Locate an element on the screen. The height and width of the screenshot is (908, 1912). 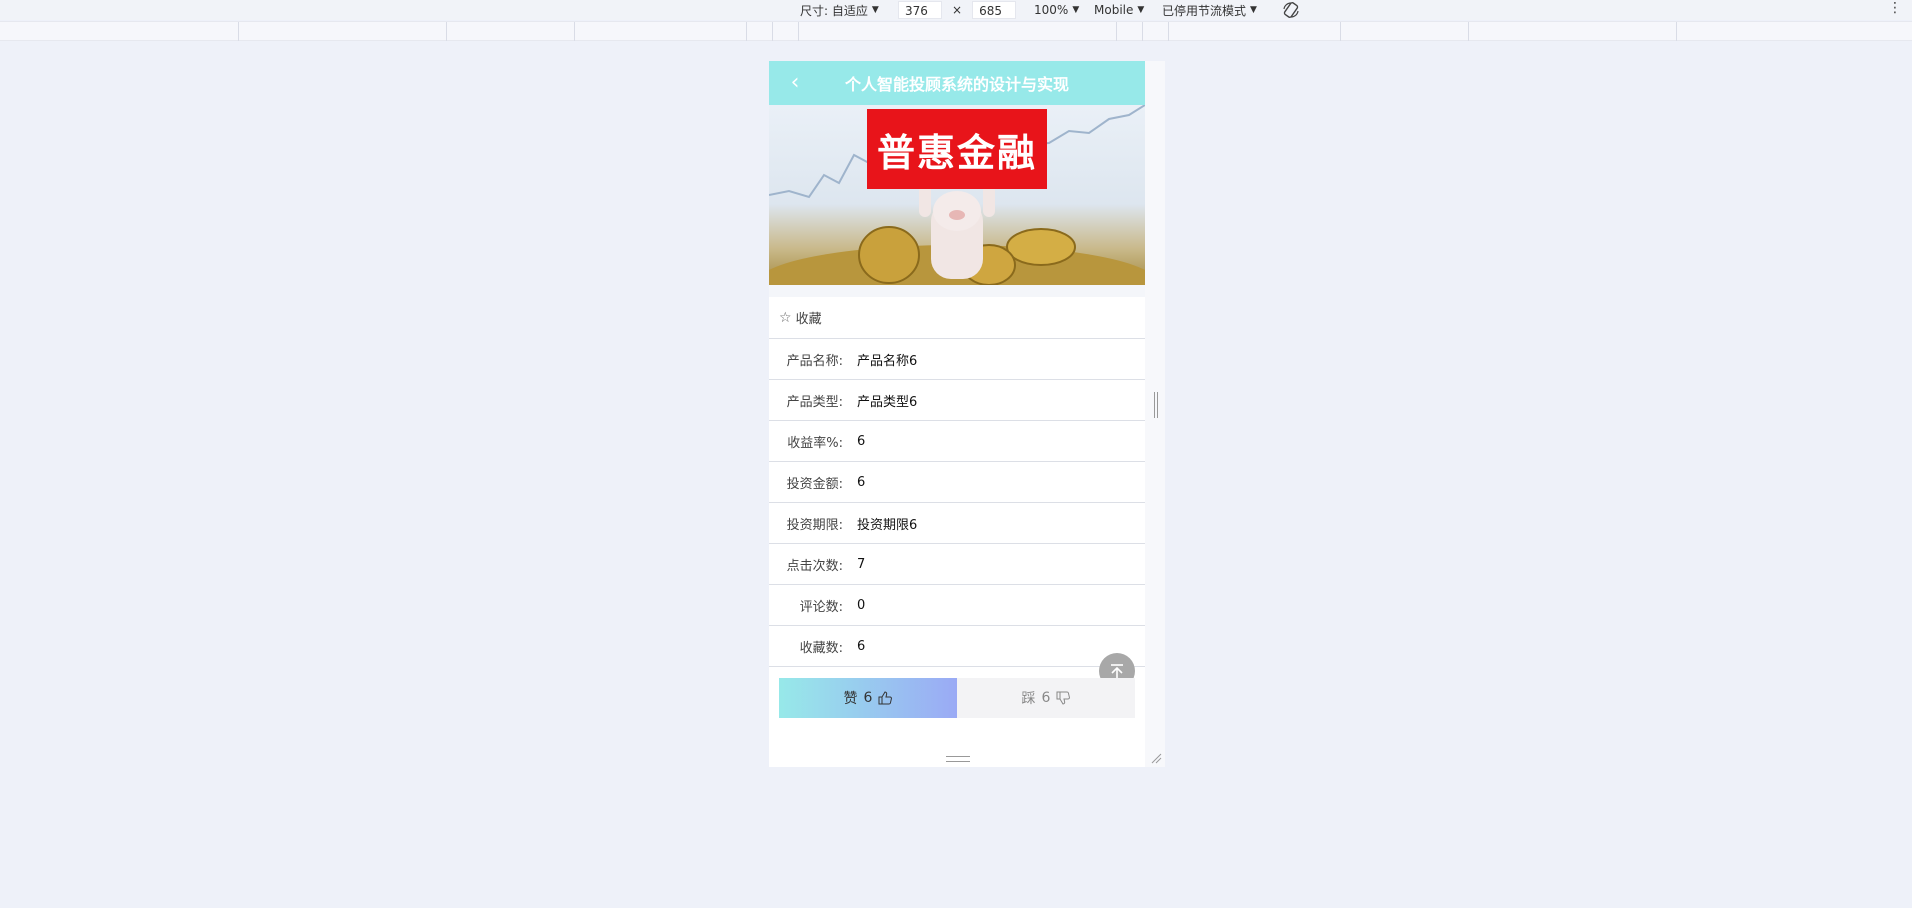
like-count: 6 is located at coordinates (868, 698).